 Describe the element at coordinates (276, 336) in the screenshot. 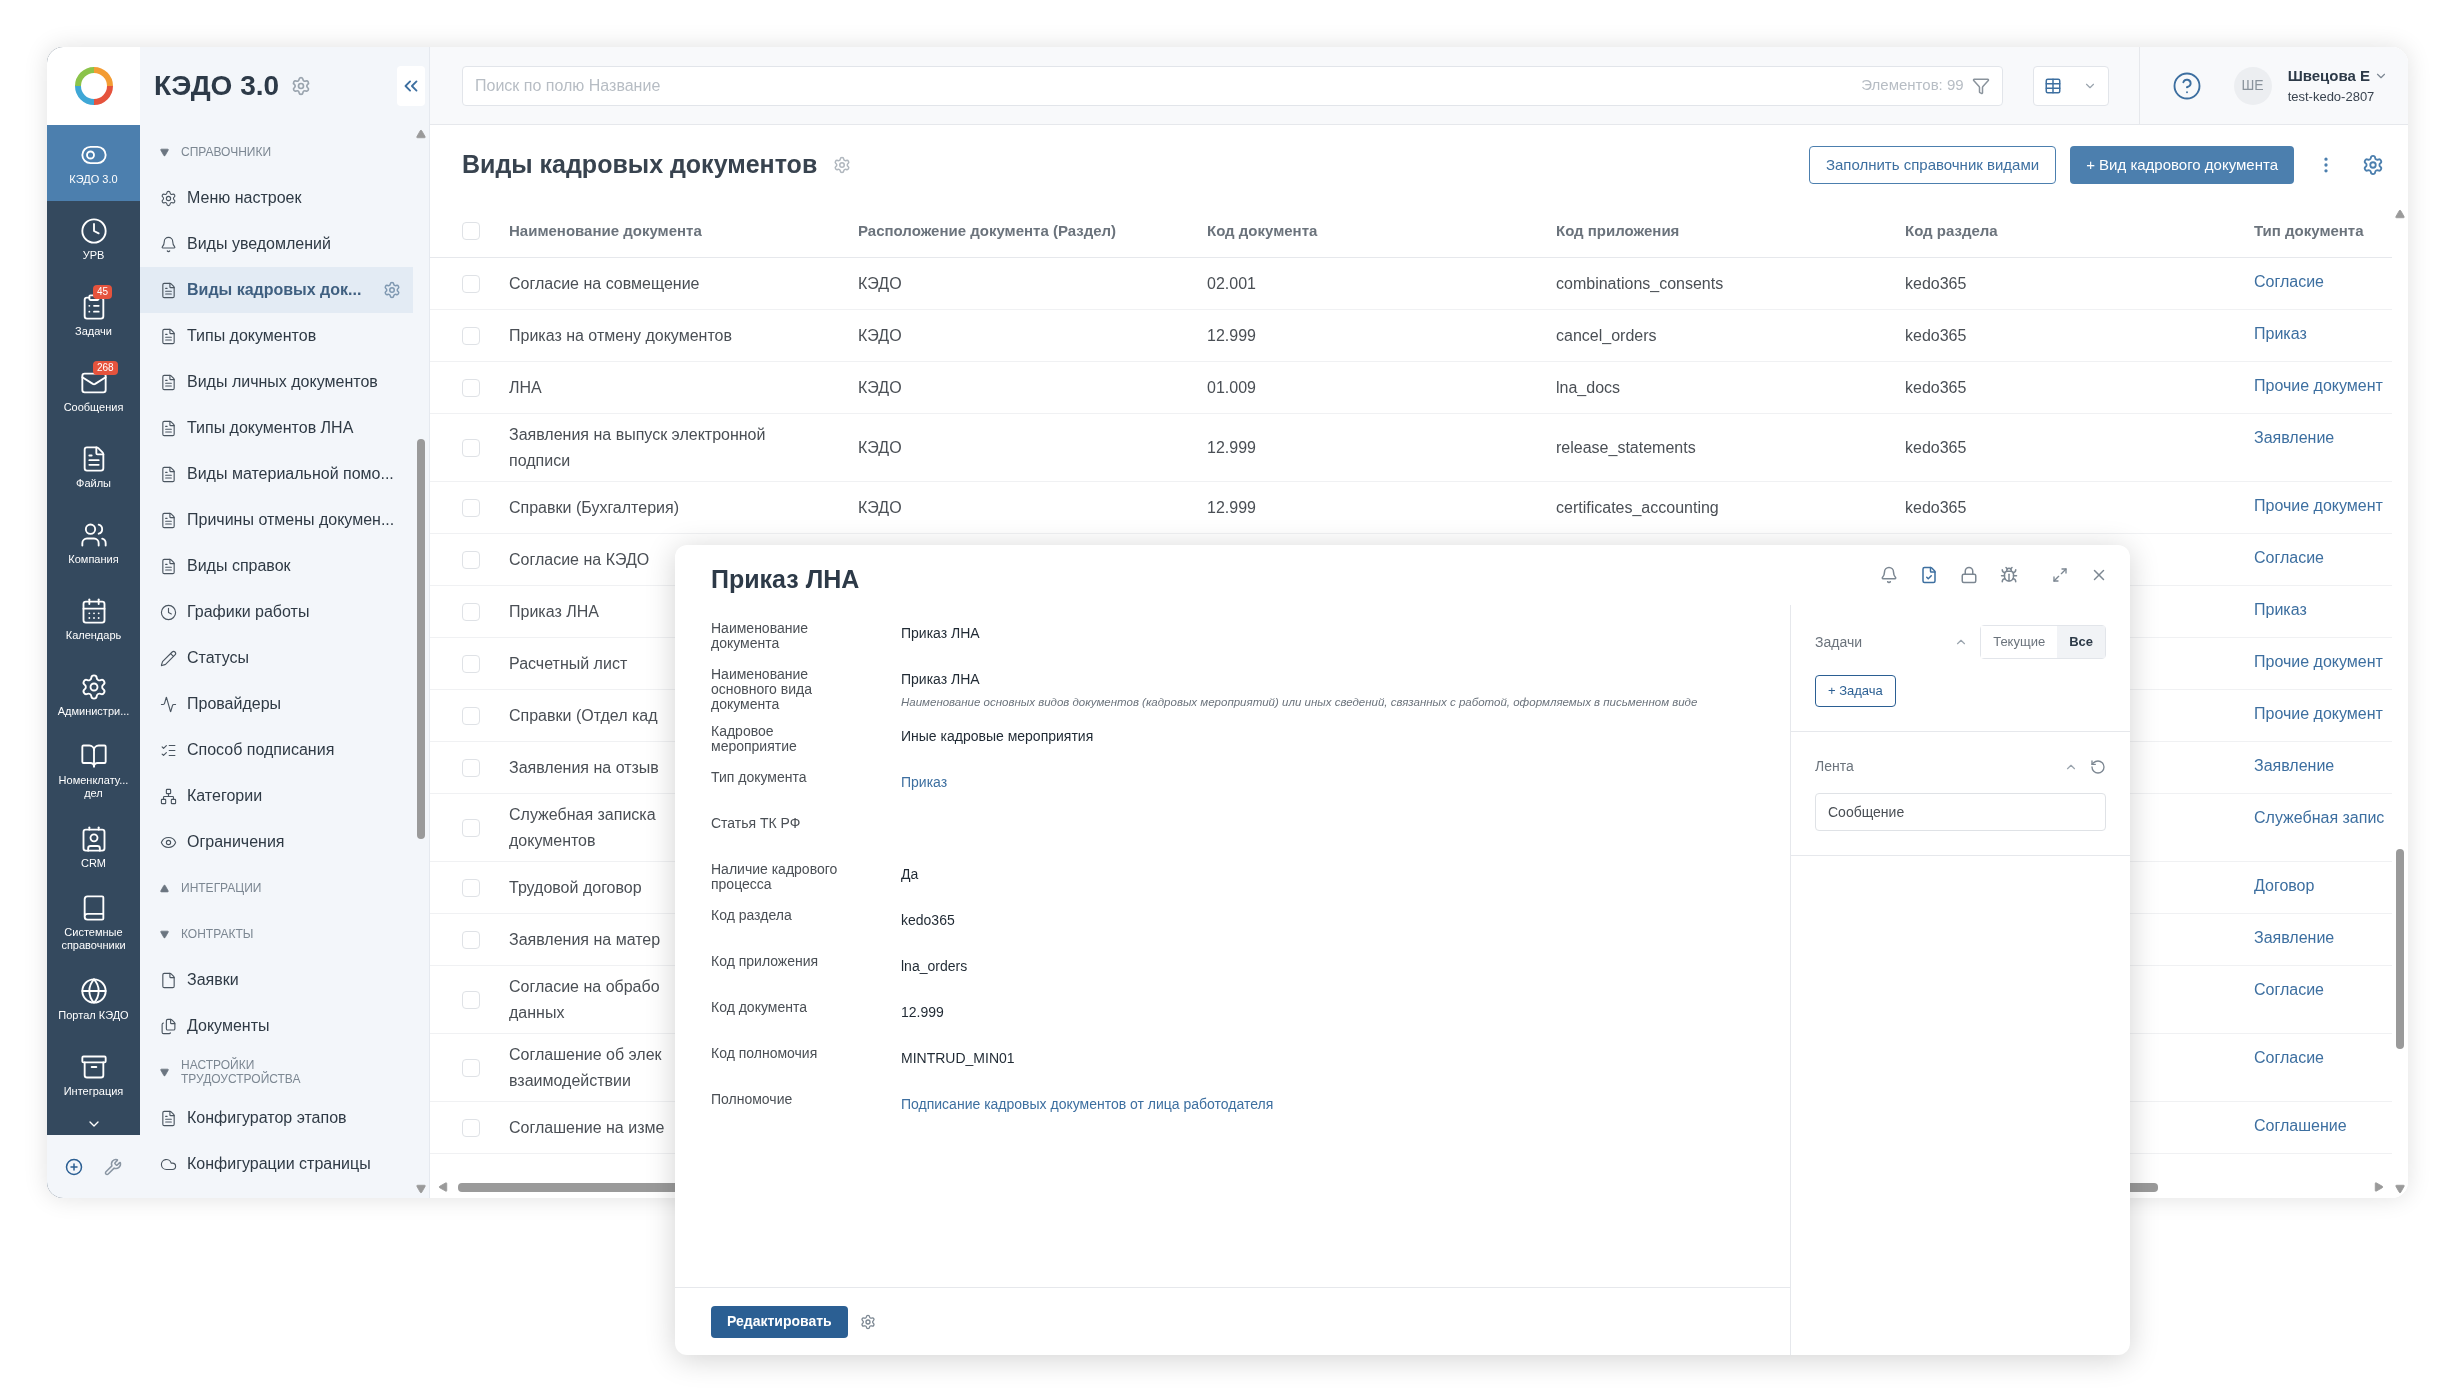

I see `nav-item: Типы документов` at that location.